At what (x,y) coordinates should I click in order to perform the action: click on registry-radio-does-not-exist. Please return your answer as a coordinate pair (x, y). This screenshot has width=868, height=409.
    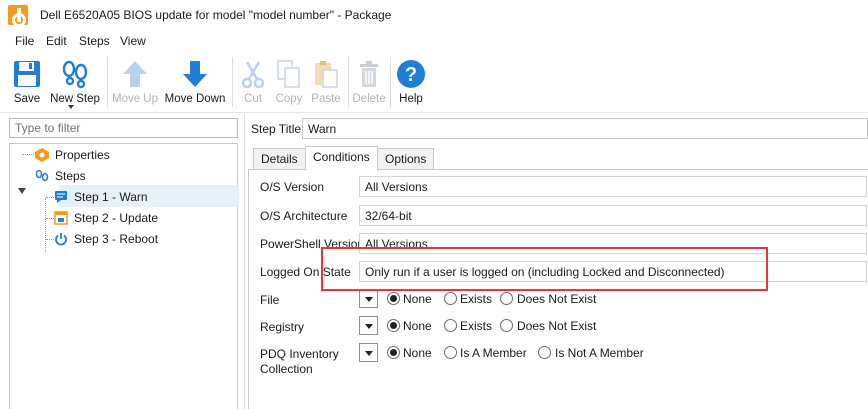
    Looking at the image, I should click on (506, 325).